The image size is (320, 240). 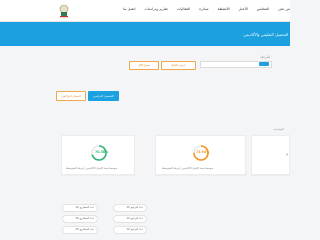 I want to click on nav-item-initiative: مبادرة, so click(x=203, y=9).